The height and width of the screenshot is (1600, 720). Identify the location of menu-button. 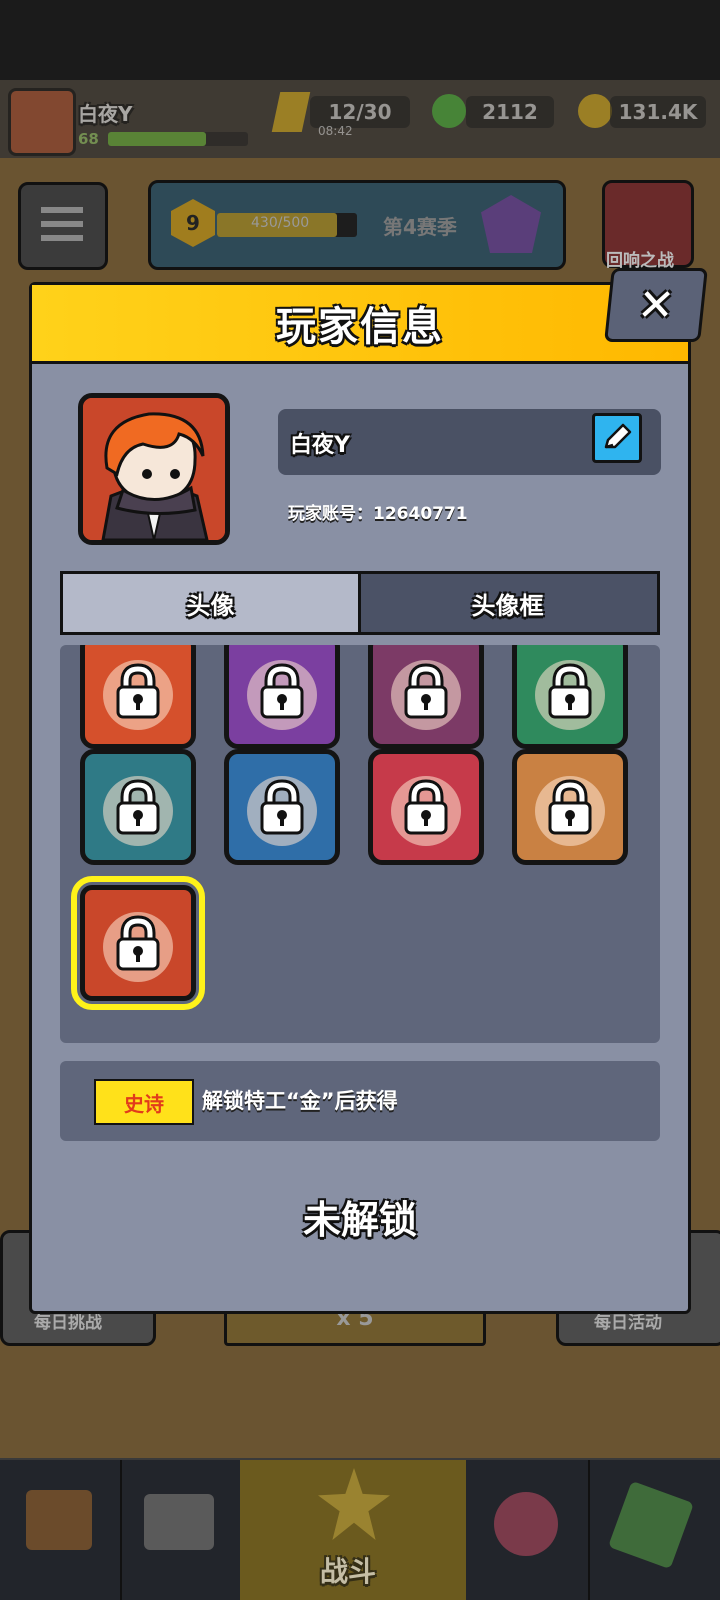
(63, 226).